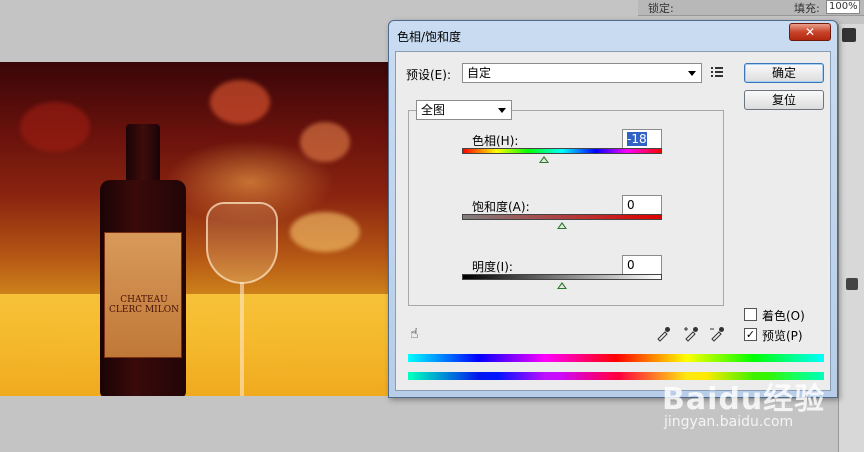 This screenshot has width=864, height=452. Describe the element at coordinates (144, 305) in the screenshot. I see `bottle-label-text: CHATEAU CLERC MILON` at that location.